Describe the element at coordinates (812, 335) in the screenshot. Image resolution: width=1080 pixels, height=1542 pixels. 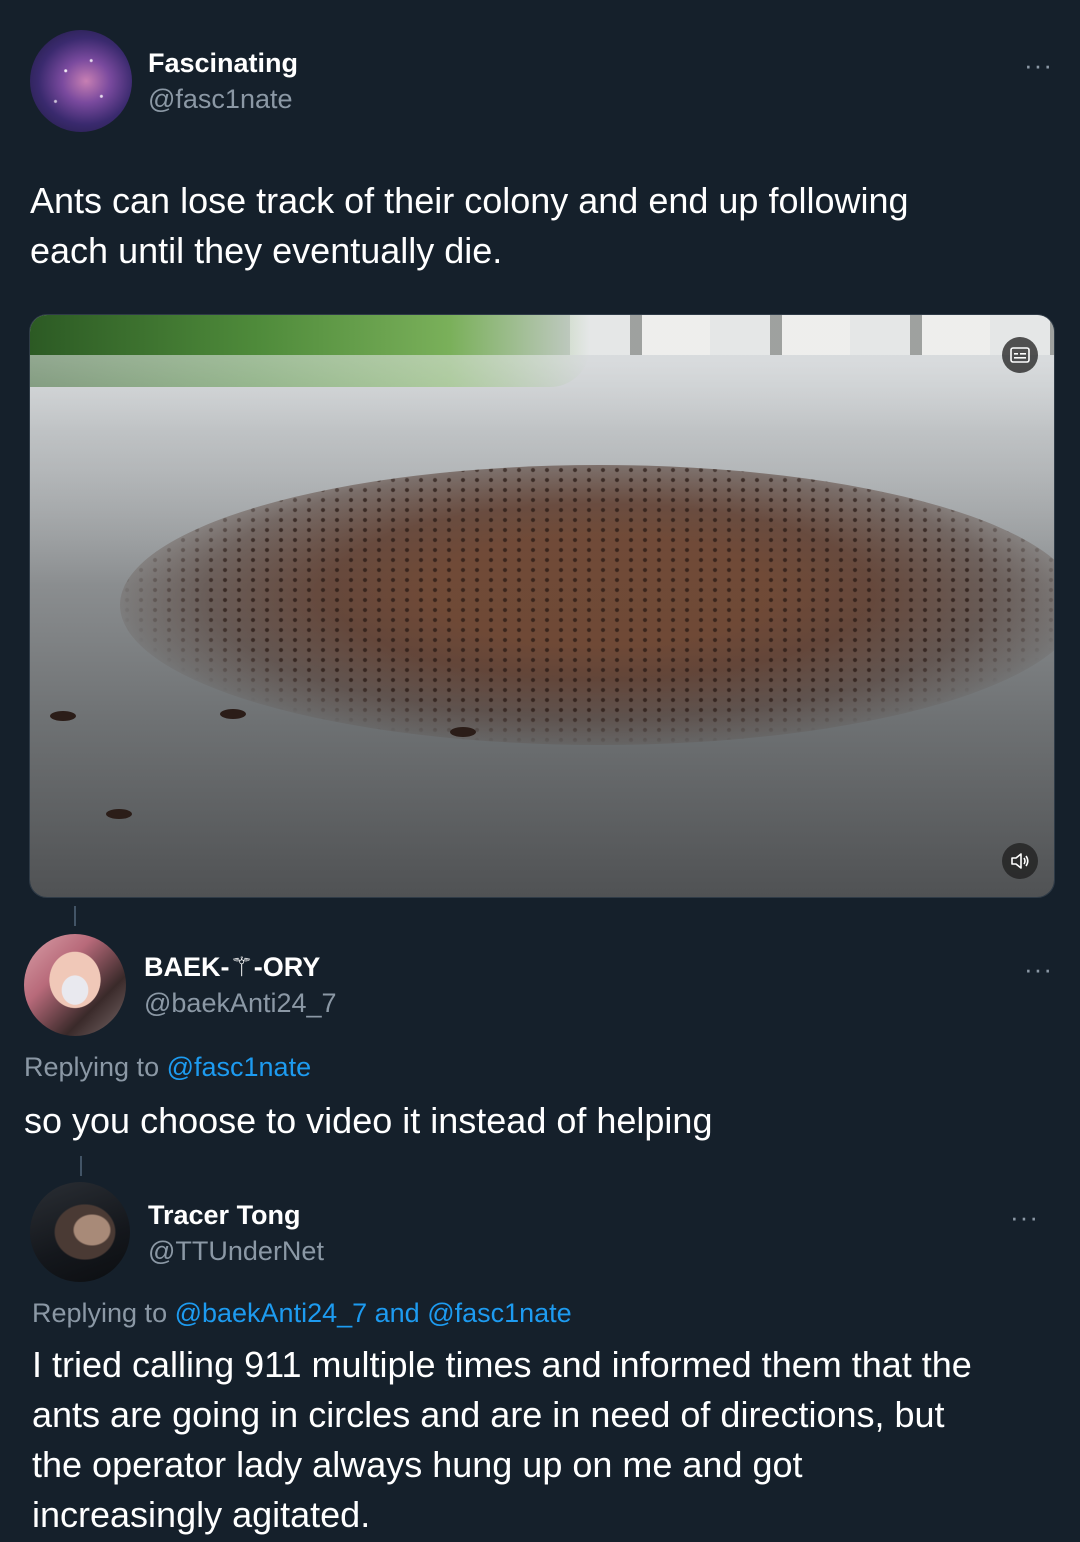
I see `video-background-building` at that location.